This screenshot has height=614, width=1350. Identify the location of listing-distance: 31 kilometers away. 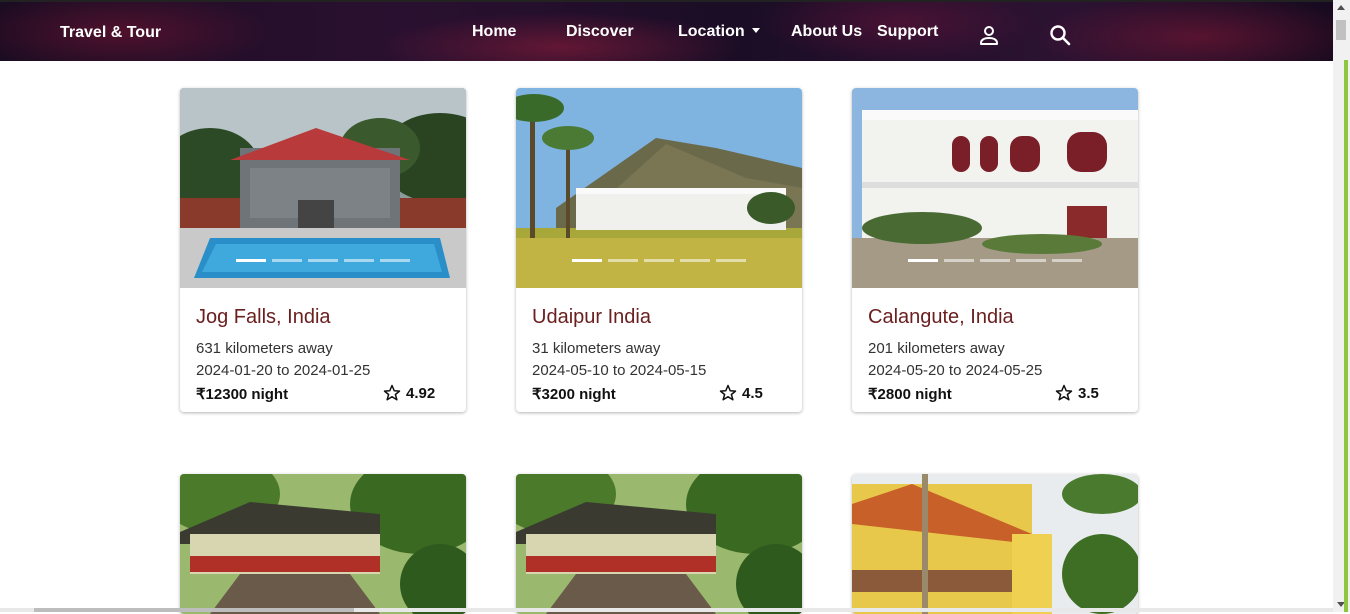
(596, 348).